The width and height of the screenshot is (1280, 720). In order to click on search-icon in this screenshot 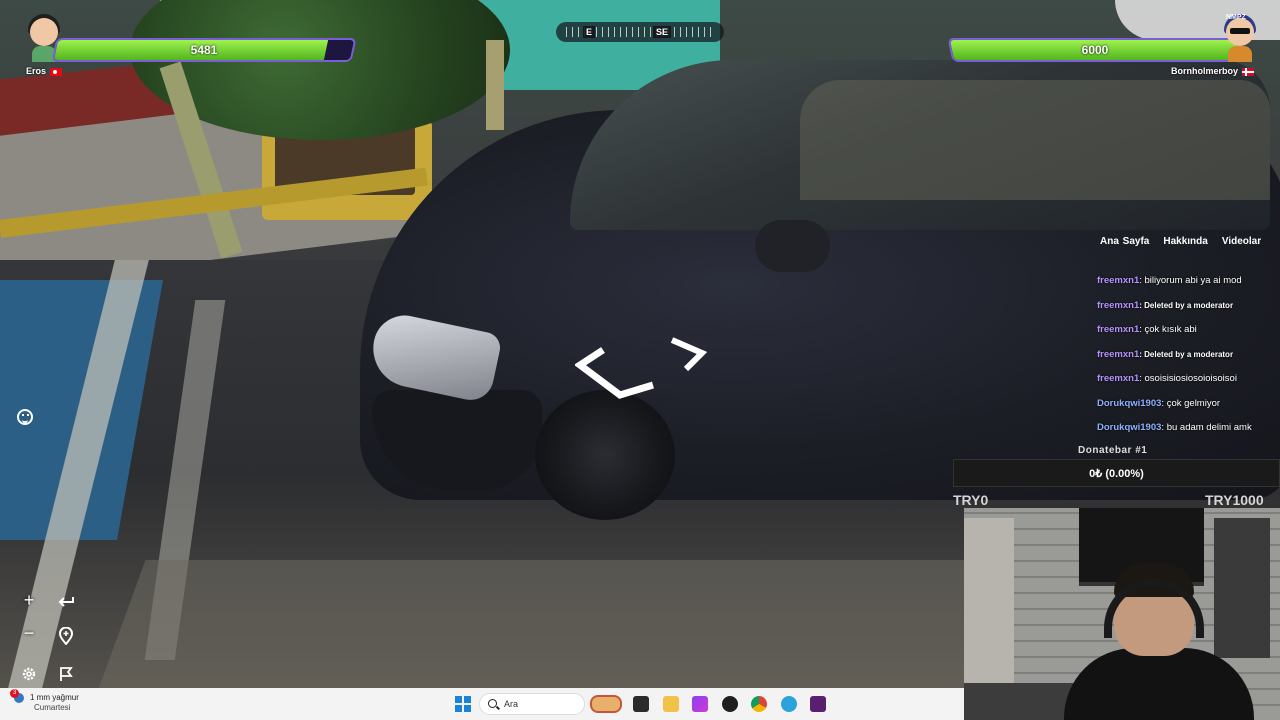, I will do `click(492, 703)`.